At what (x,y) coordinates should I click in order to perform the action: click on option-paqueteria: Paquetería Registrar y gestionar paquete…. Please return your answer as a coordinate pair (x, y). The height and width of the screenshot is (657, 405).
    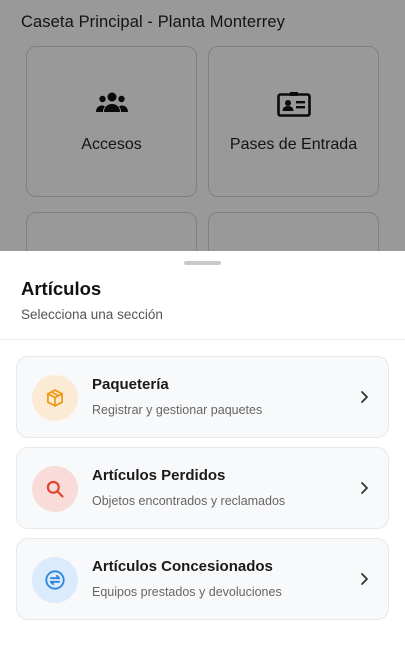
    Looking at the image, I should click on (202, 397).